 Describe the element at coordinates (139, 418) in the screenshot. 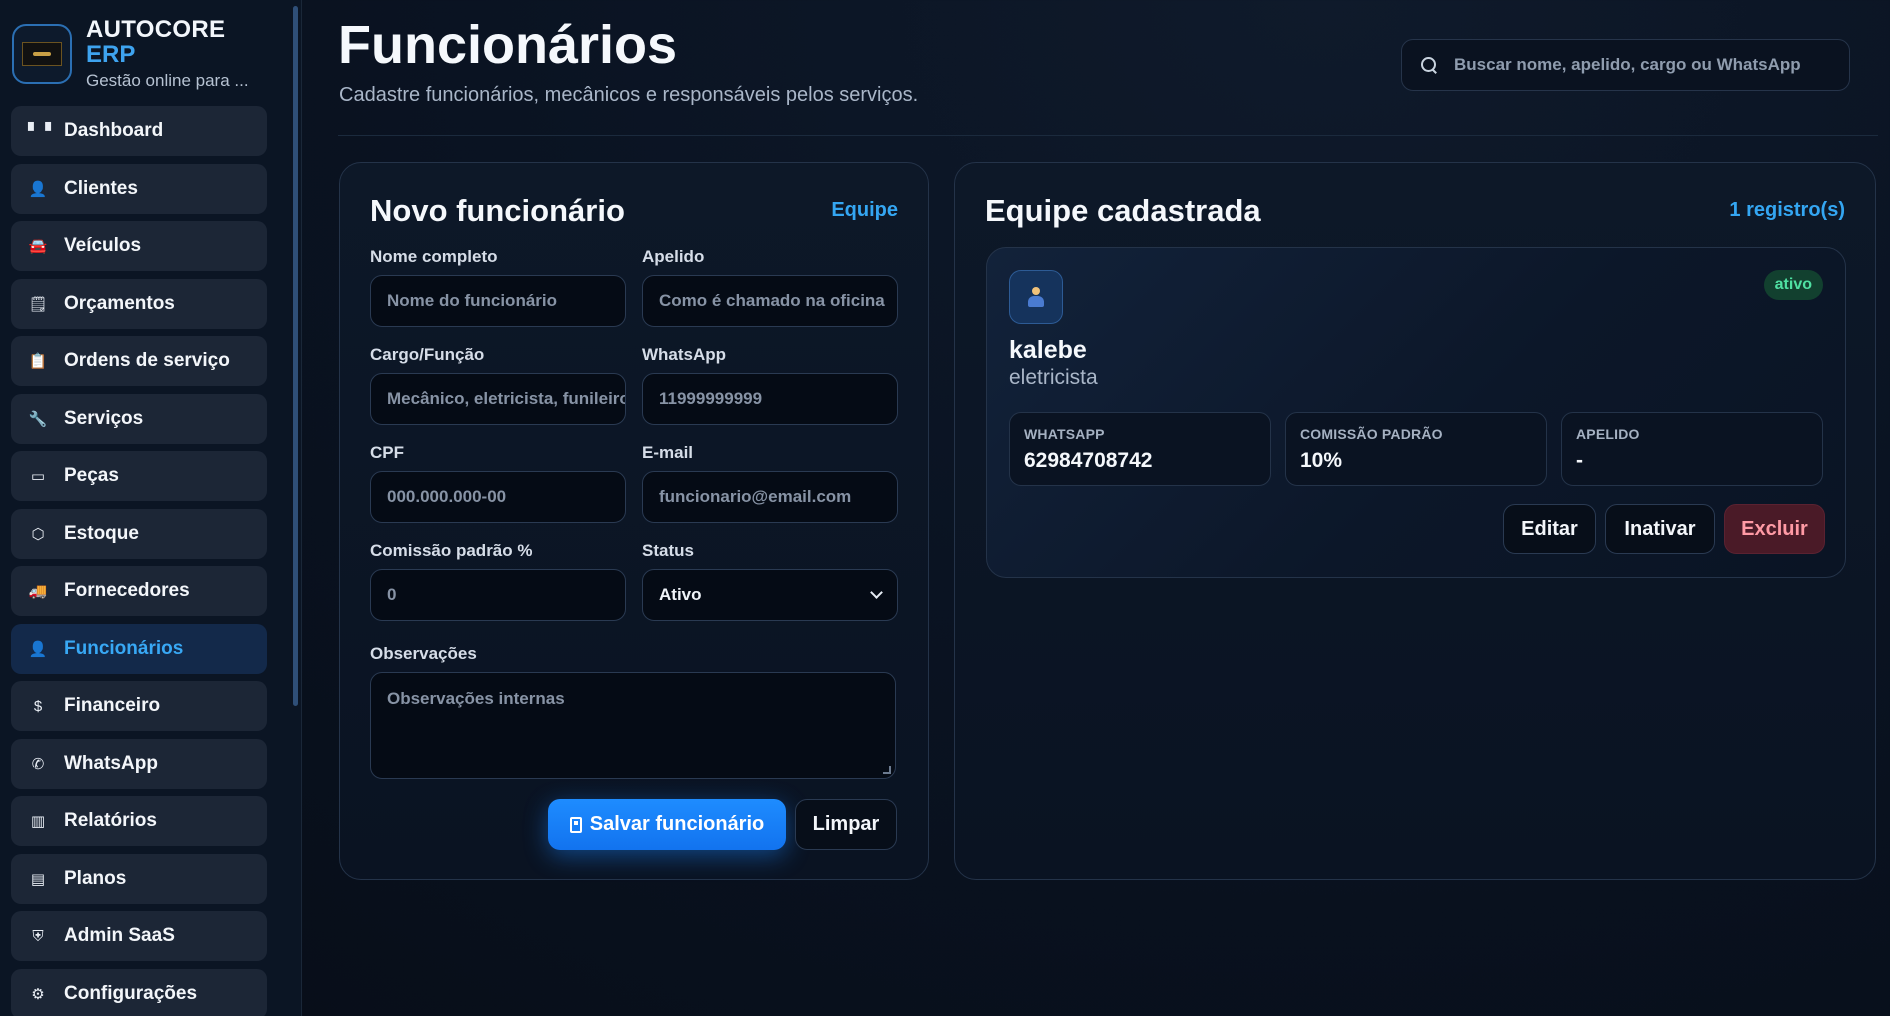

I see `sidebar-item-servicos: 🔧 Serviços` at that location.